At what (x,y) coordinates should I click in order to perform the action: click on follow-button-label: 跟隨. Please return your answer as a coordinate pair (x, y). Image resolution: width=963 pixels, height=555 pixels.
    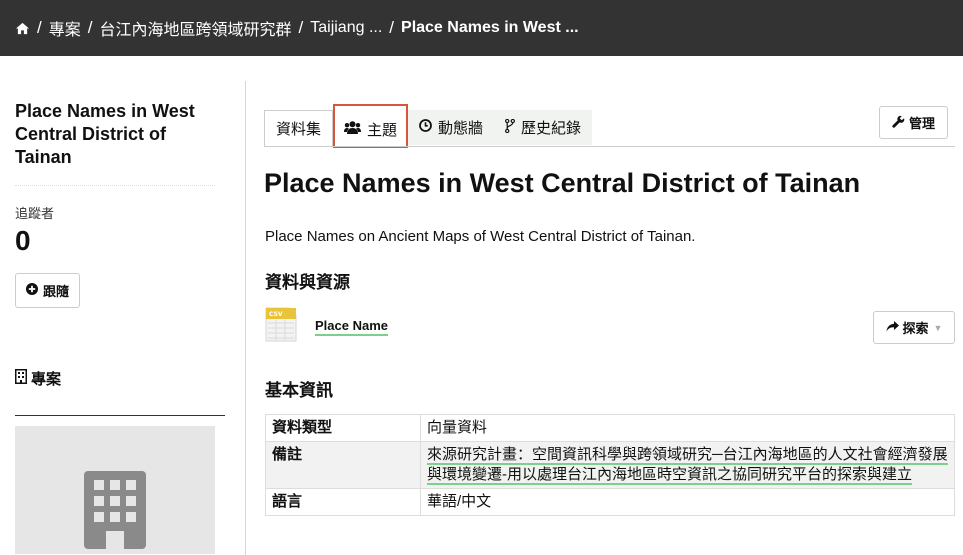
    Looking at the image, I should click on (56, 291).